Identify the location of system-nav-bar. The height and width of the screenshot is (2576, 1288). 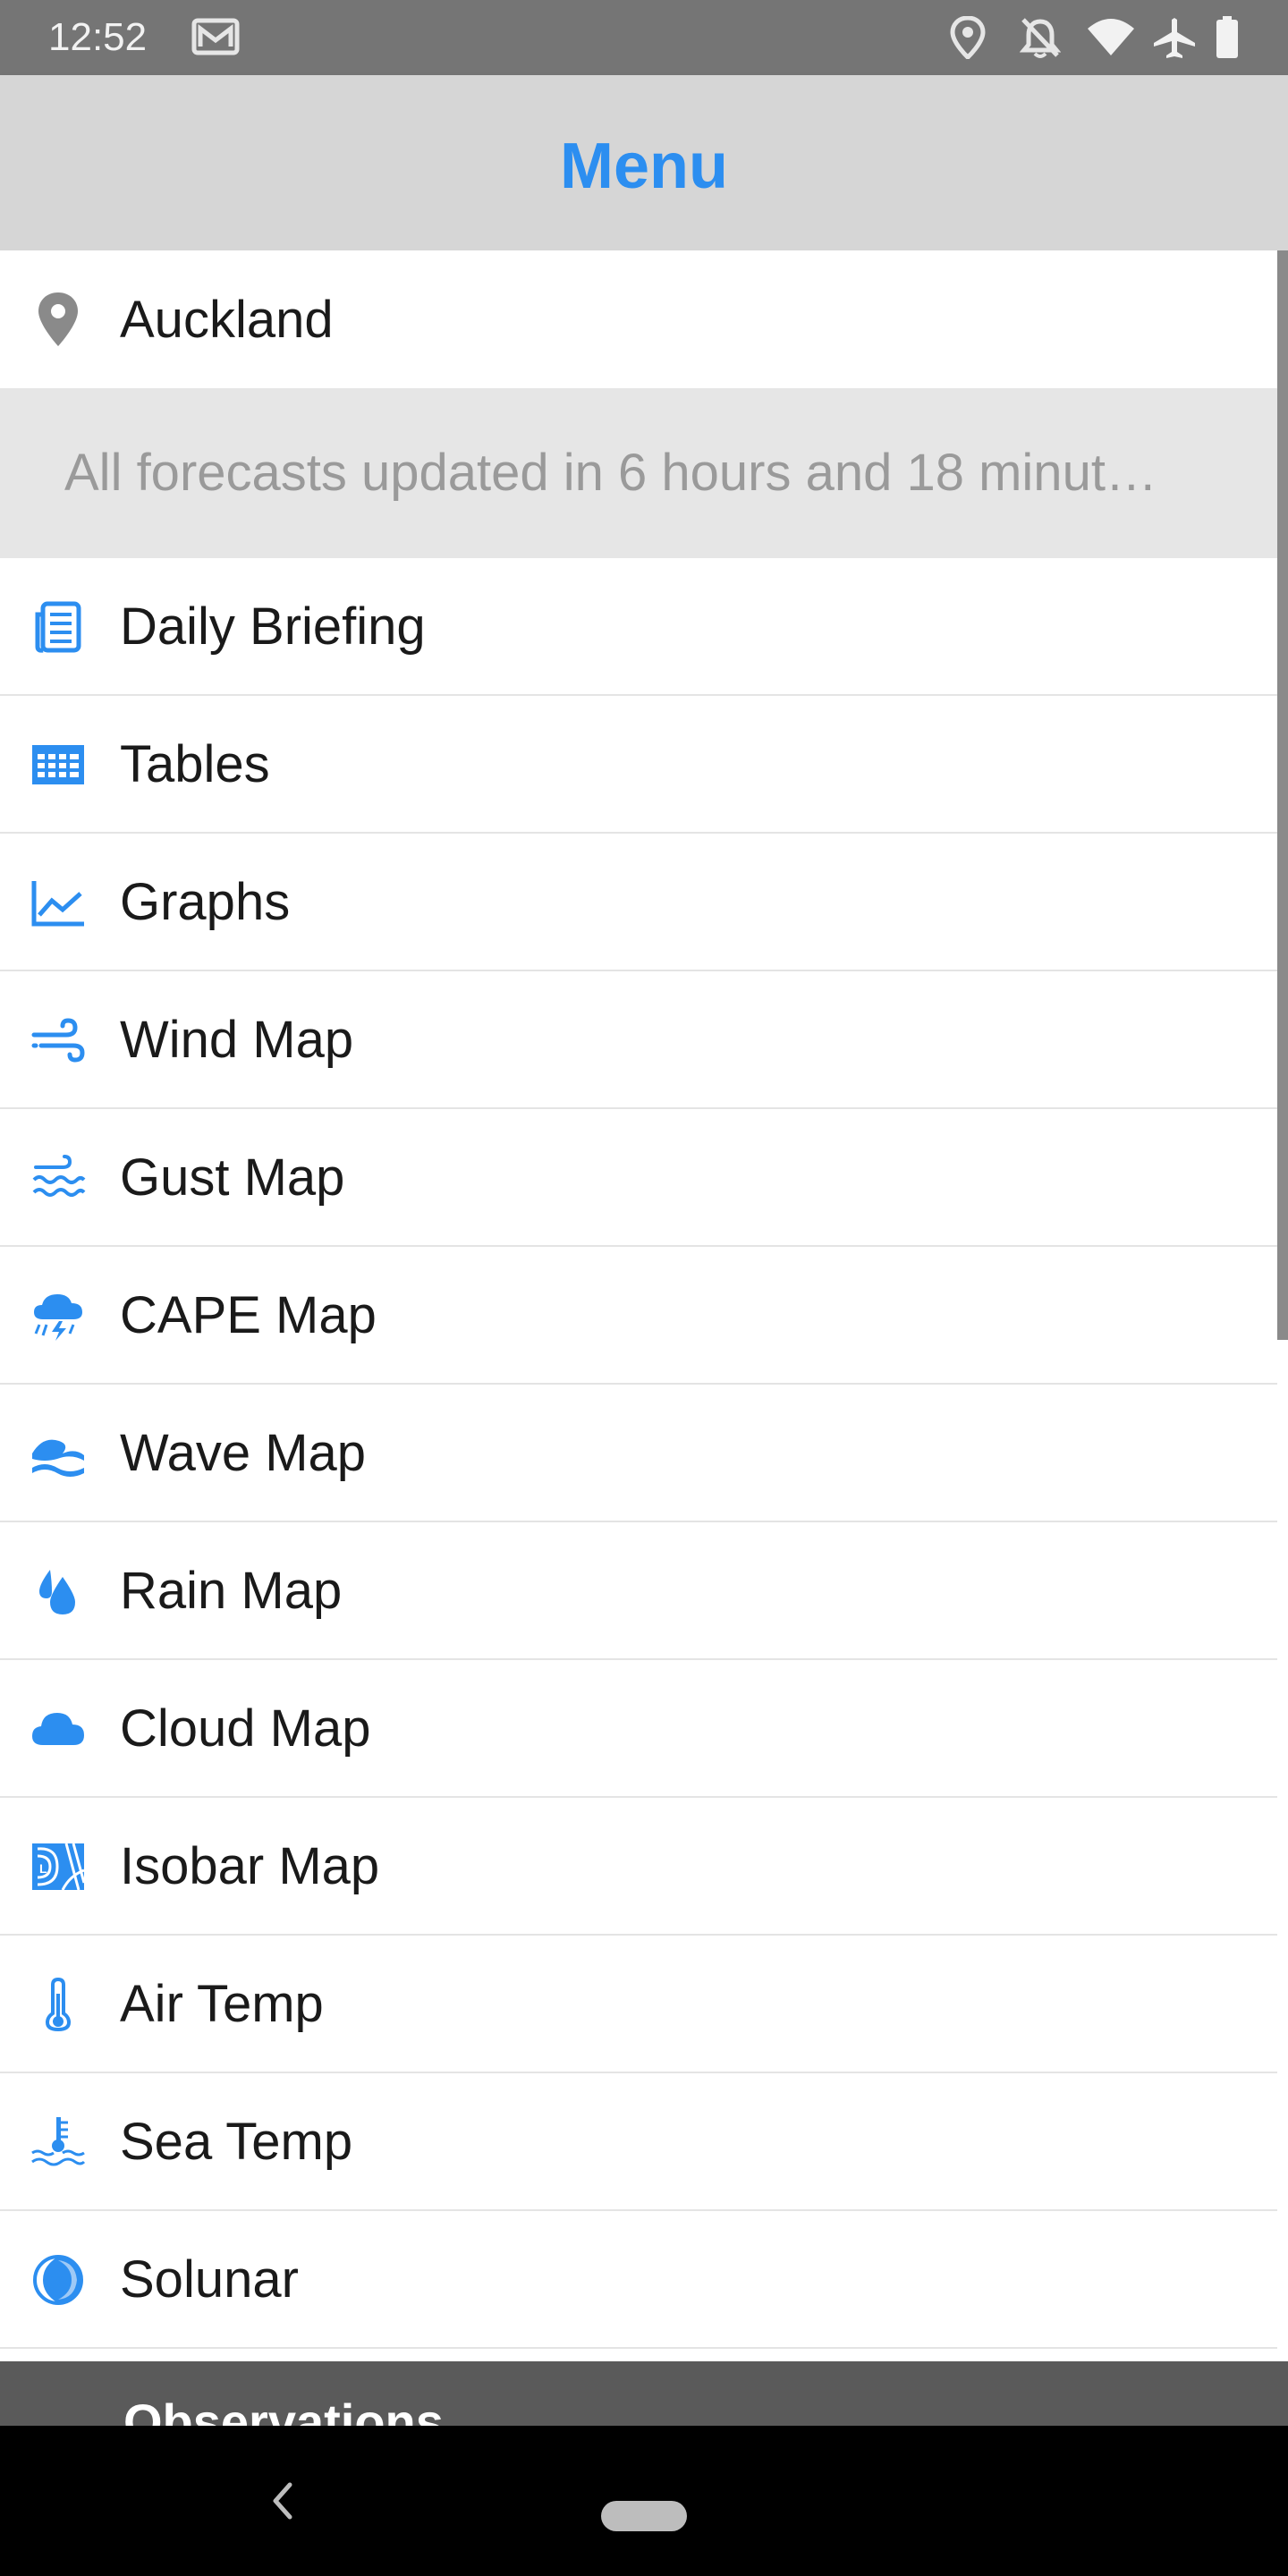
(644, 2501).